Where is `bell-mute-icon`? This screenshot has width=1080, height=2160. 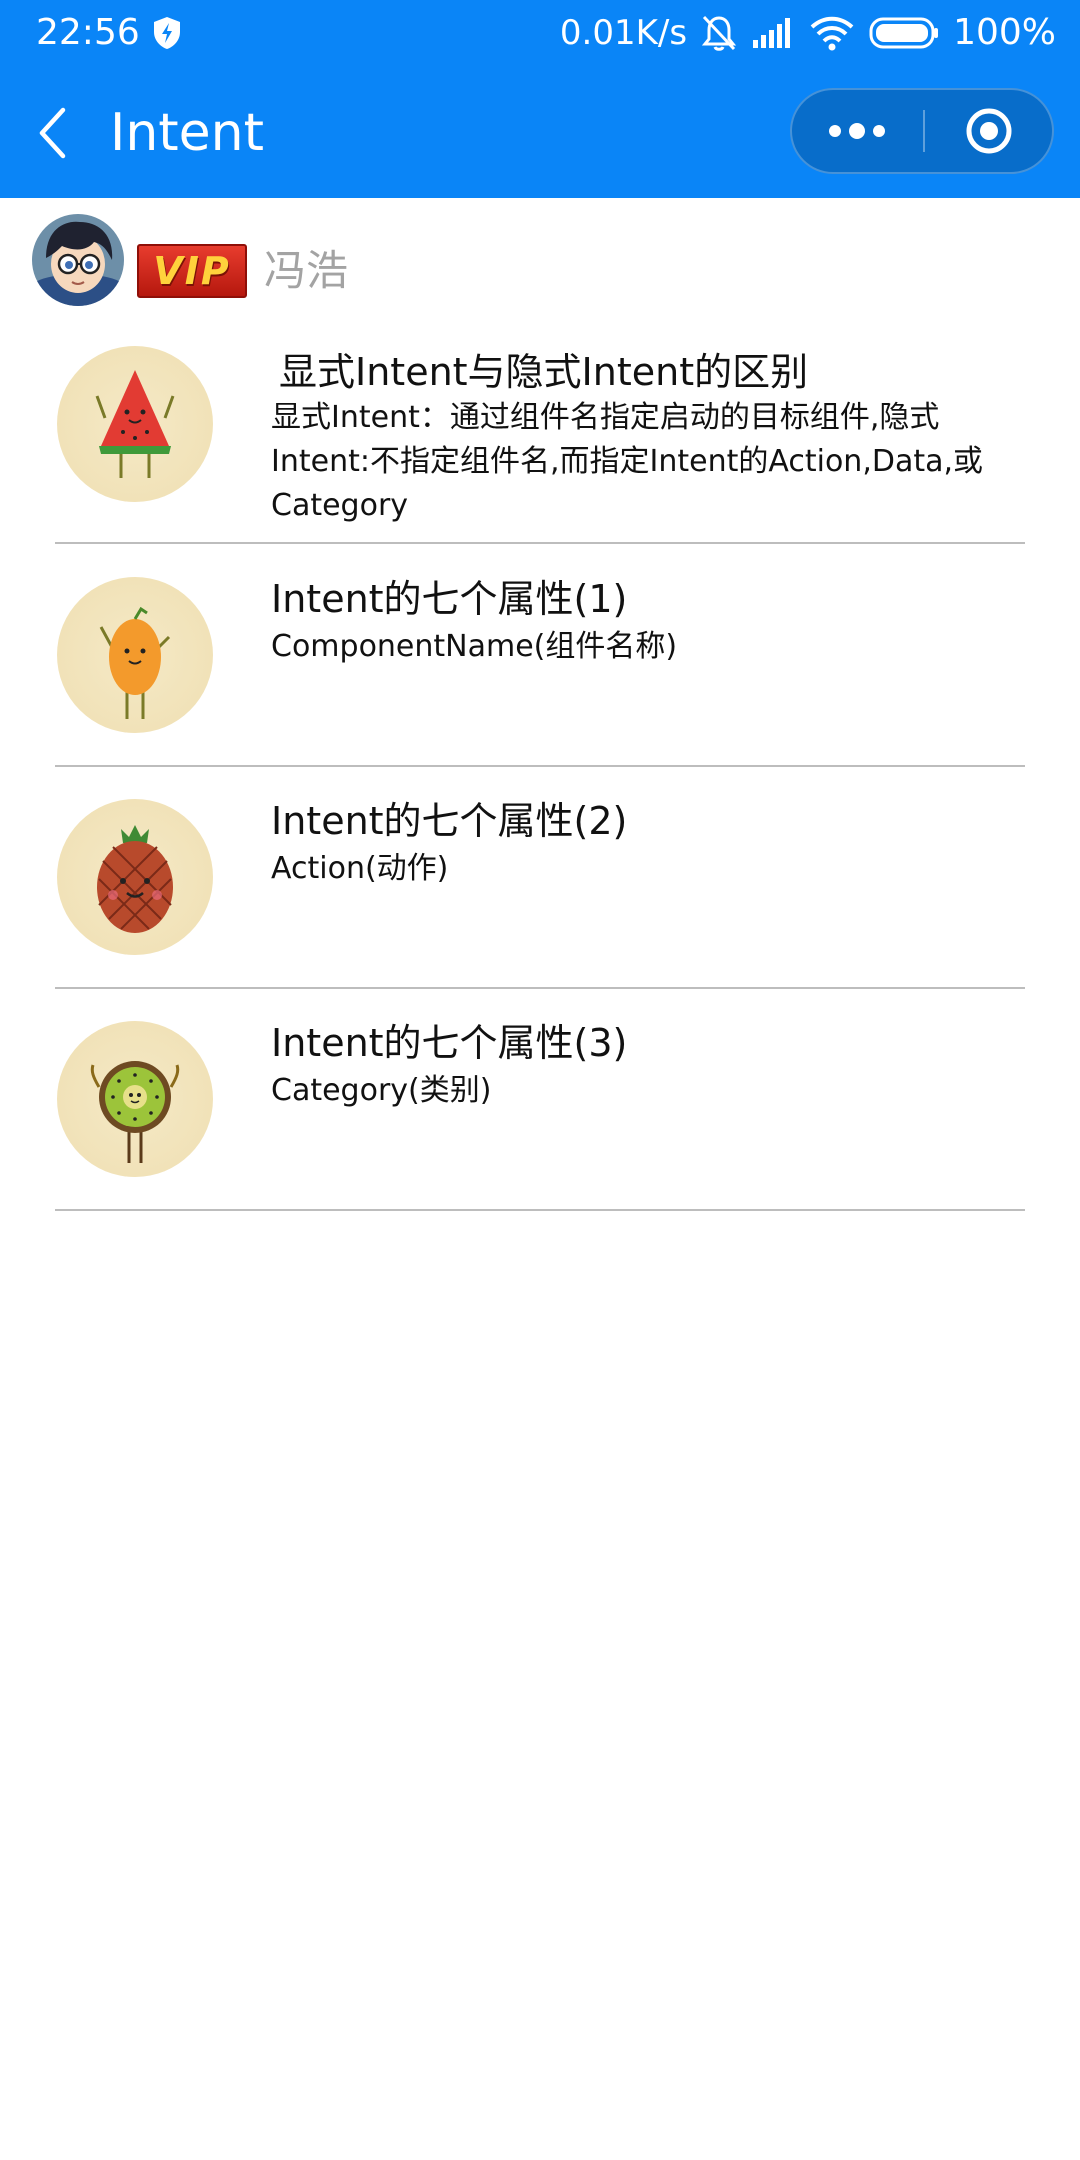
bell-mute-icon is located at coordinates (719, 33).